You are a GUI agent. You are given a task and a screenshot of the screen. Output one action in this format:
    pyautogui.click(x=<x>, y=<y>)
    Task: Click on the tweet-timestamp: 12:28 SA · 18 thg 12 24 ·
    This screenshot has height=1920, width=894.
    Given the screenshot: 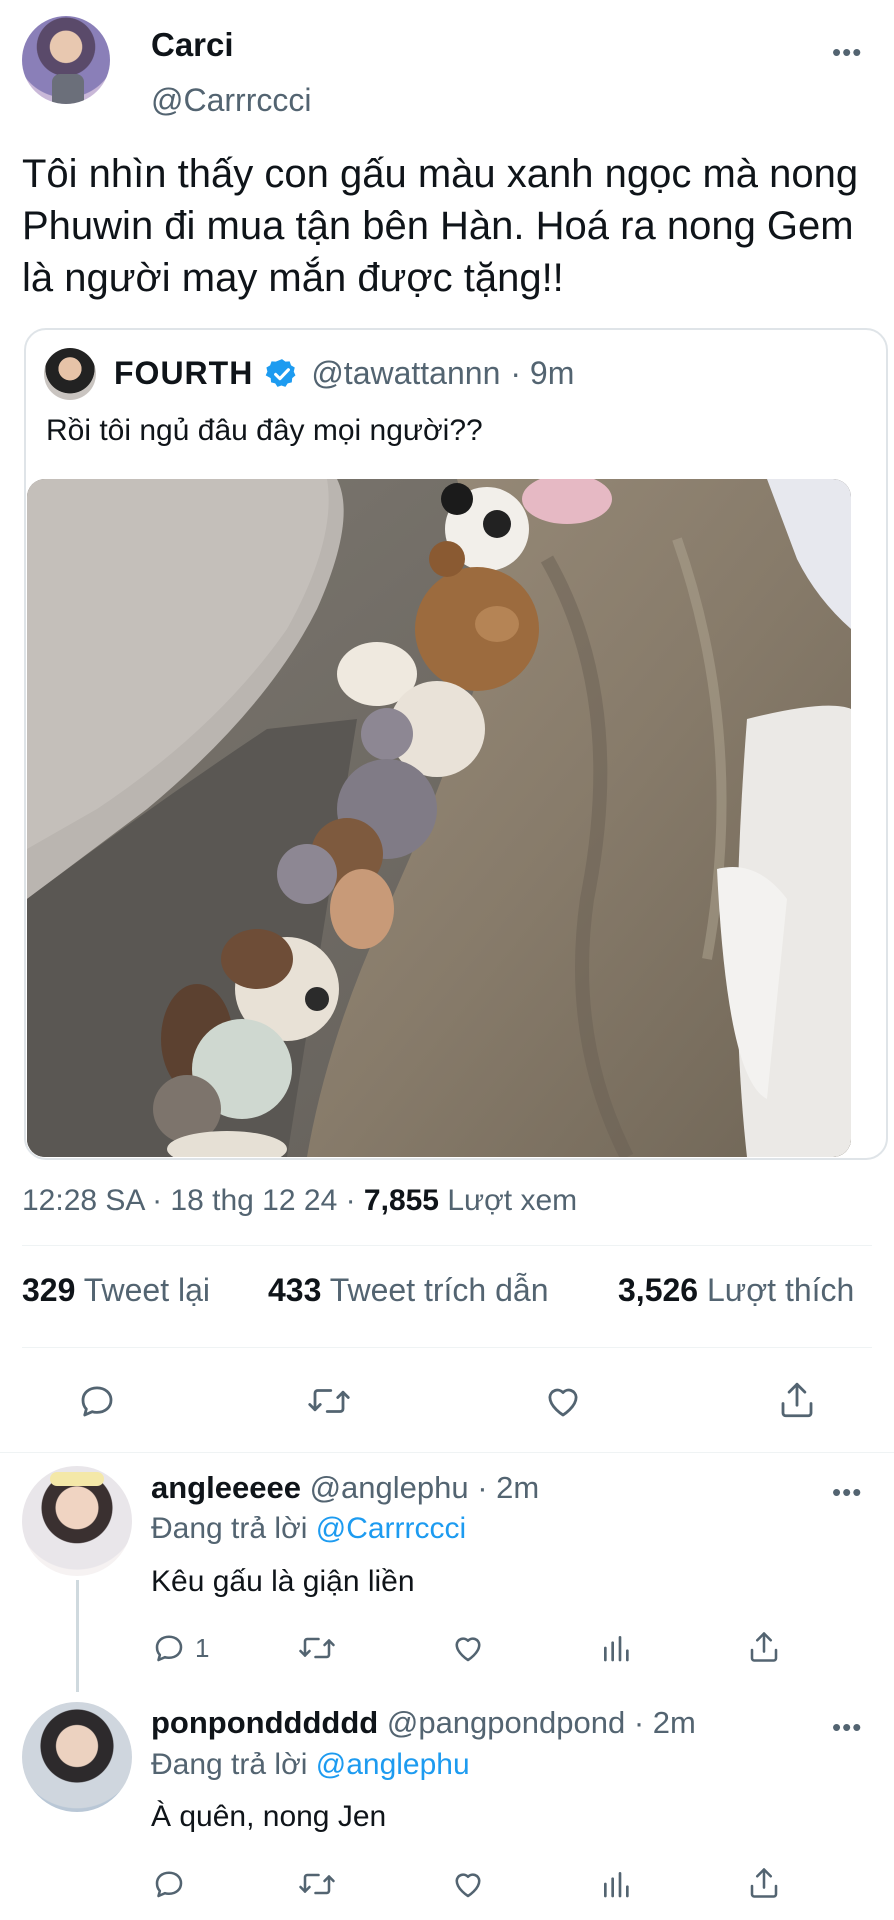 What is the action you would take?
    pyautogui.click(x=193, y=1200)
    